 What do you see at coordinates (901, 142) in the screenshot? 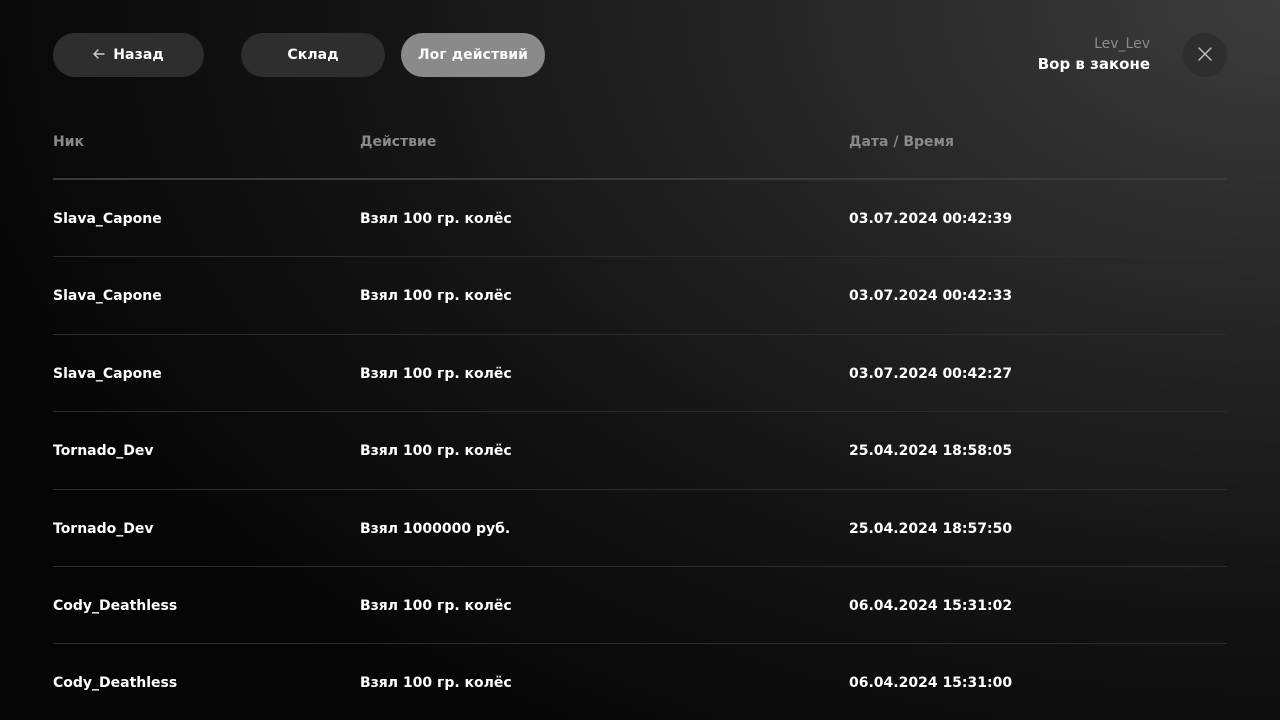
I see `column-header-datetime: Дата / Время` at bounding box center [901, 142].